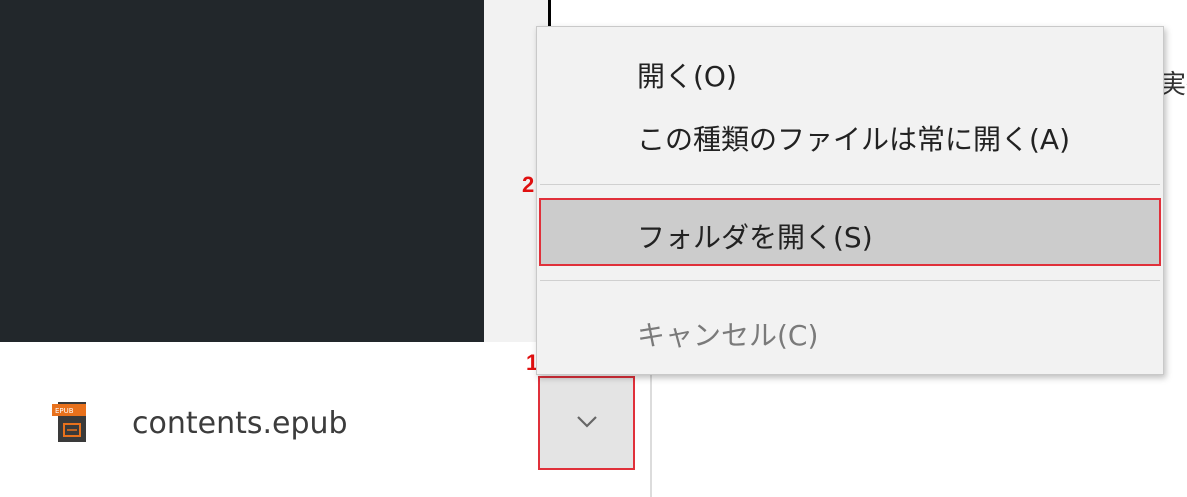 The width and height of the screenshot is (1187, 497). I want to click on download-file-name: contents.epub, so click(240, 423).